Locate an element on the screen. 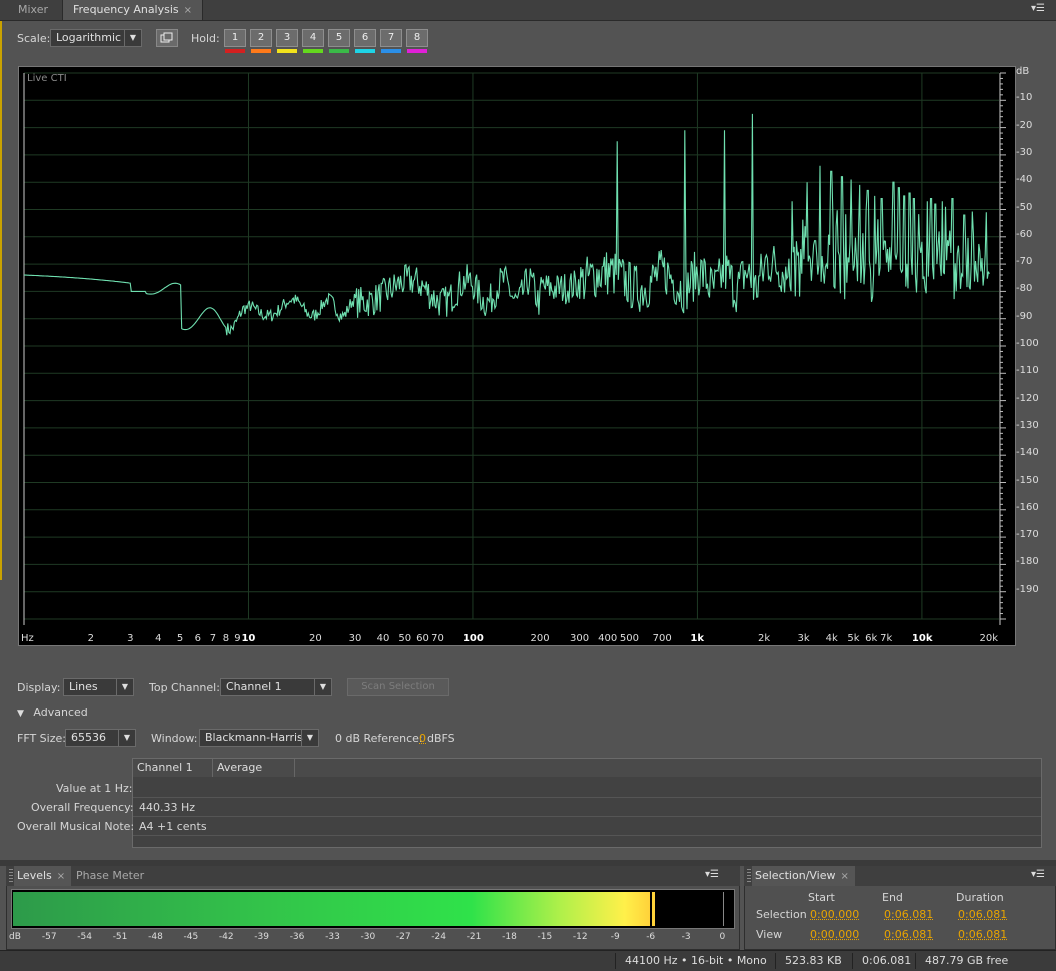 The width and height of the screenshot is (1056, 971). panel-tabbar: Mixer Frequency Analysis × ▾☰ is located at coordinates (528, 10).